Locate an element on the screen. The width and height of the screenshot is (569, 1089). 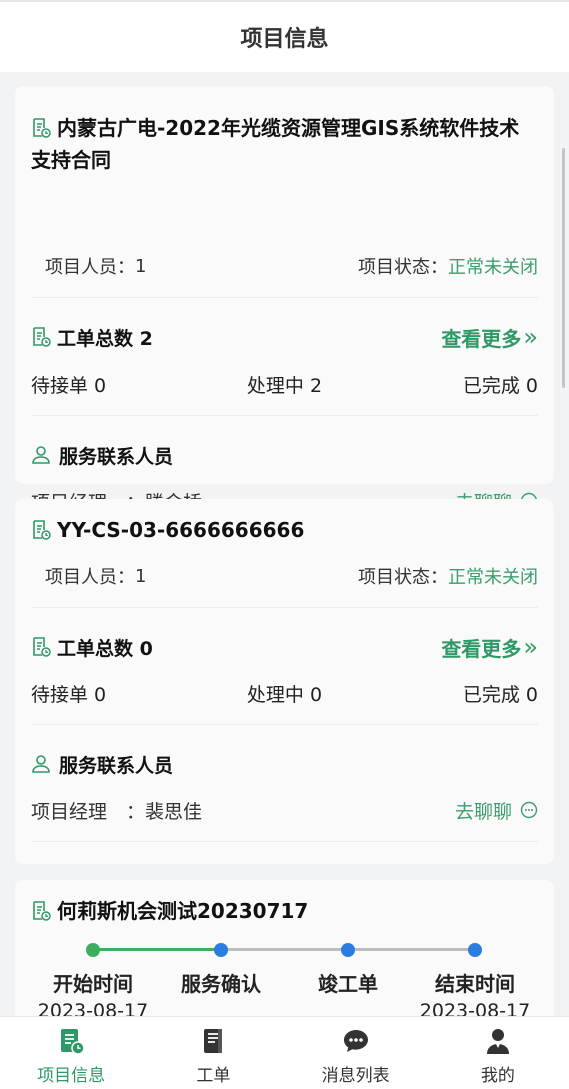
start-date: 2023-08-17 is located at coordinates (93, 1008).